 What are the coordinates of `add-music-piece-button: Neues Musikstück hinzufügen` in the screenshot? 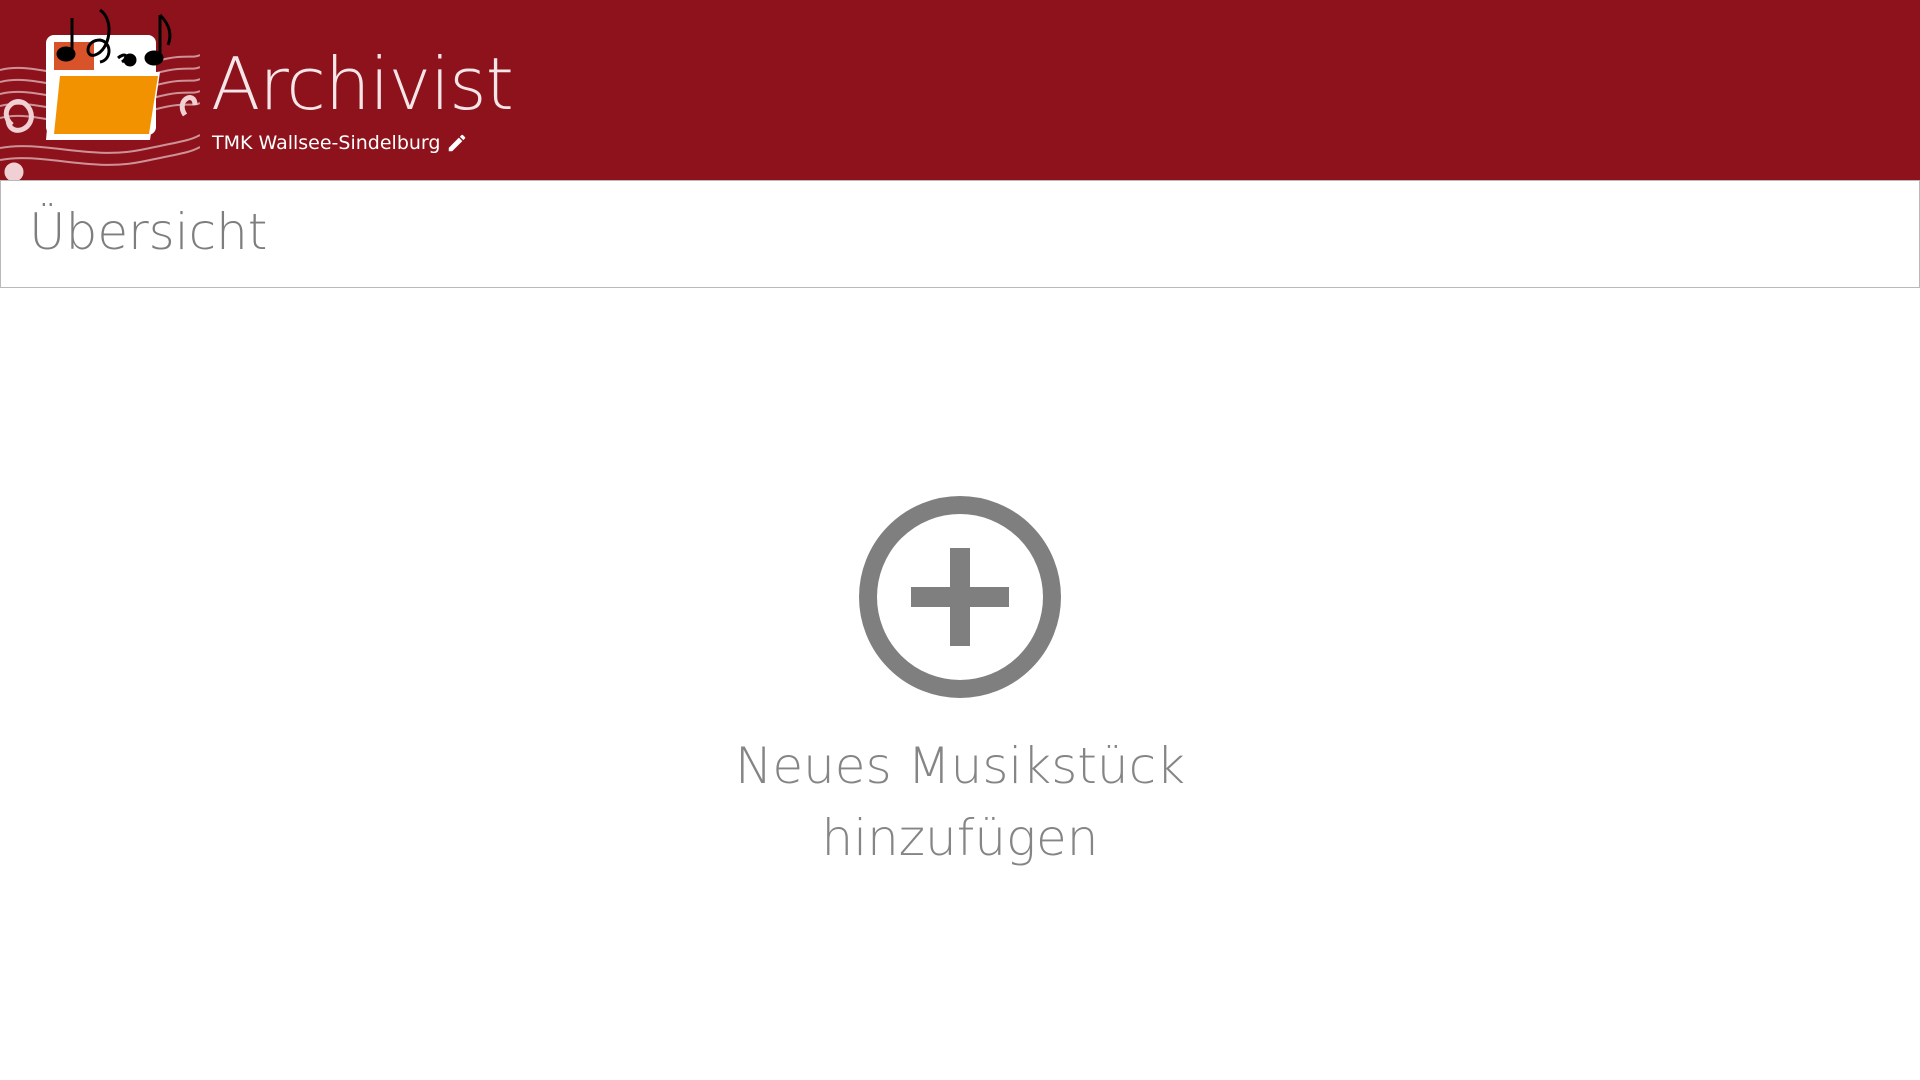 It's located at (960, 680).